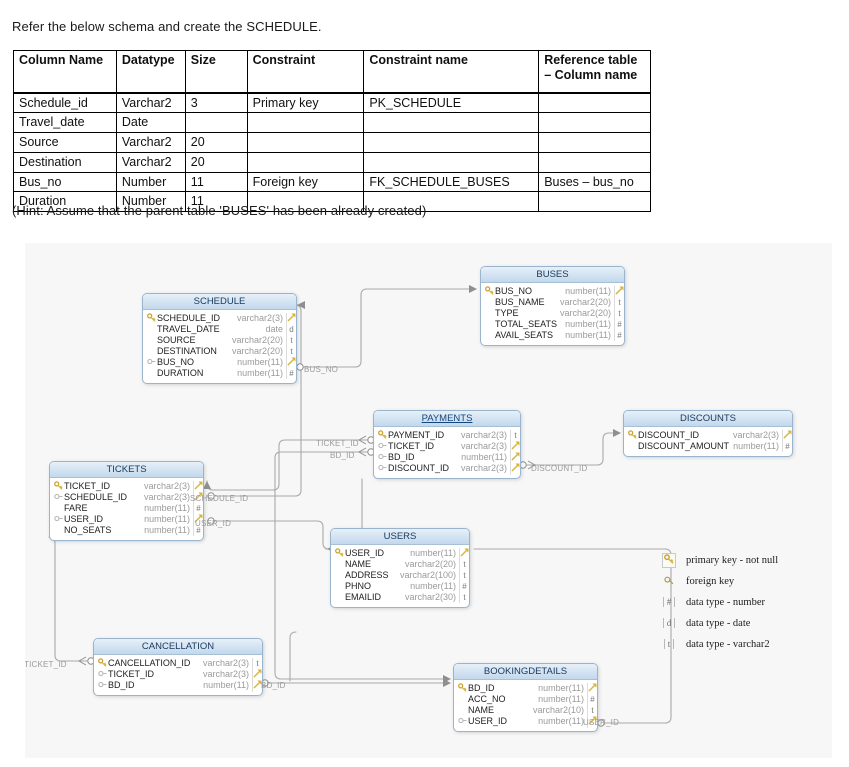 The image size is (849, 767). I want to click on attribute-name: TYPE, so click(507, 313).